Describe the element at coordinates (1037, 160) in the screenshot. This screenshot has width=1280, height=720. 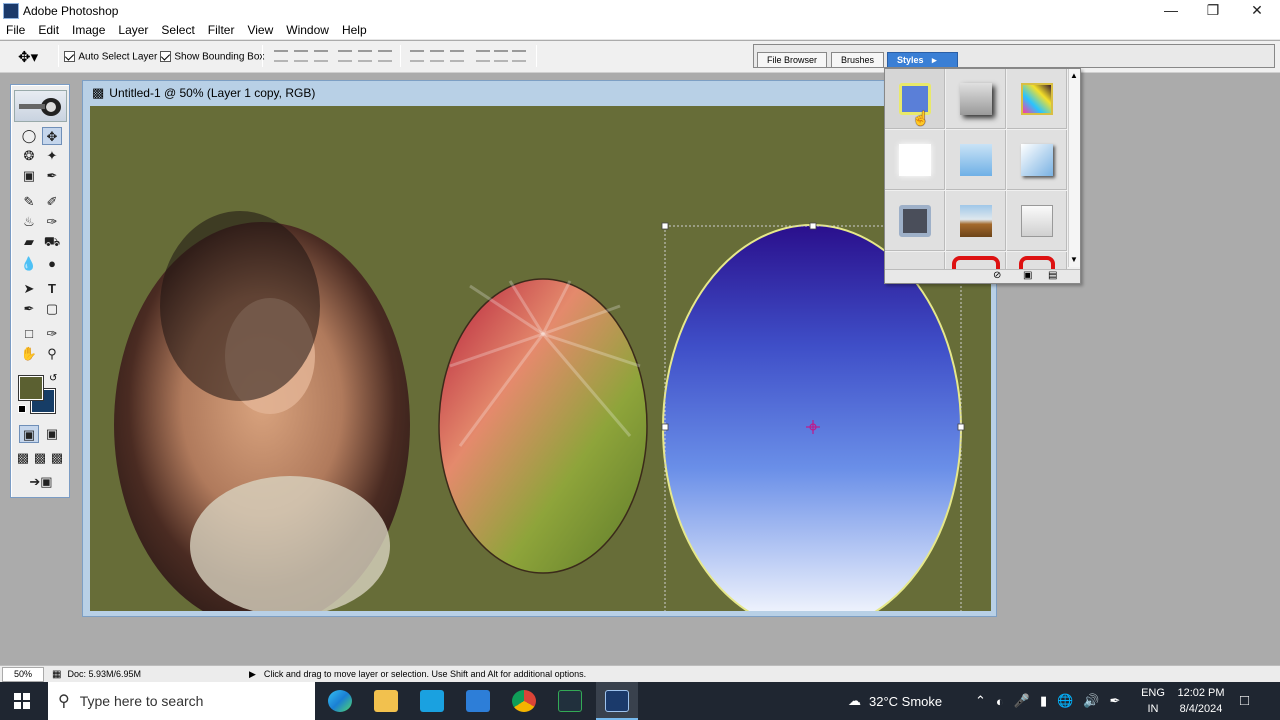
I see `style-blue-bevel` at that location.